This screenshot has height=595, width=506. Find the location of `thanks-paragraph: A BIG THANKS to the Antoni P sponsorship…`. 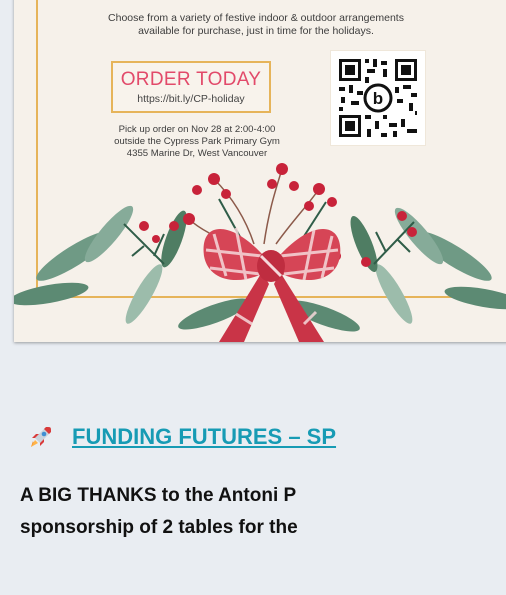

thanks-paragraph: A BIG THANKS to the Antoni P sponsorship… is located at coordinates (263, 512).